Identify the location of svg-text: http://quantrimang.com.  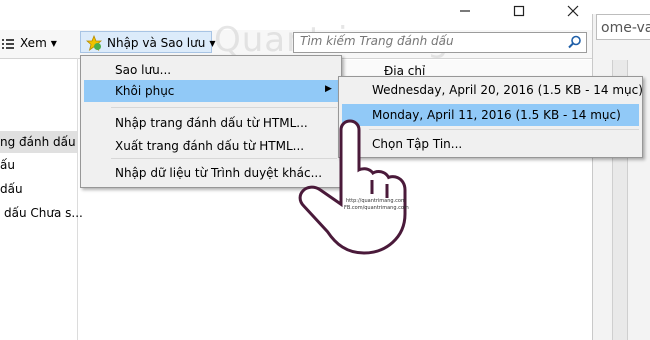
(376, 201).